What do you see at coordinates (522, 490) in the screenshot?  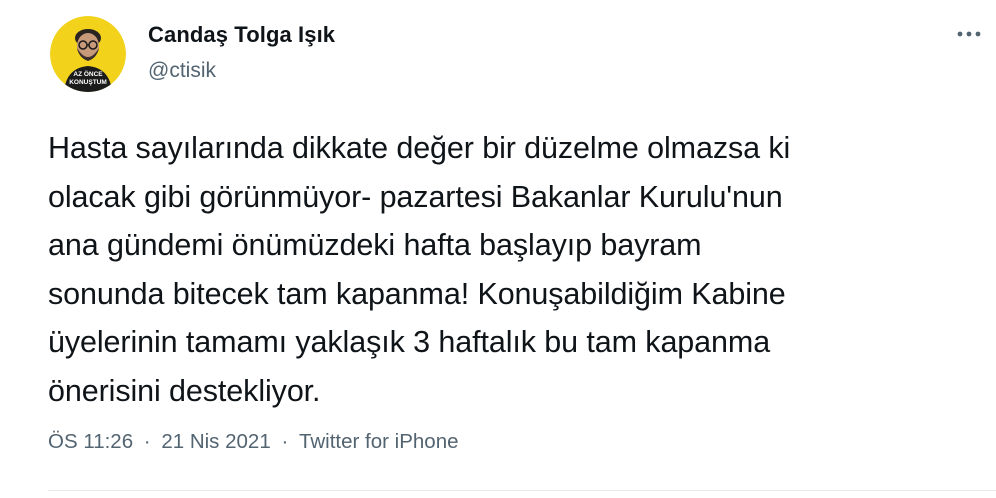 I see `divider` at bounding box center [522, 490].